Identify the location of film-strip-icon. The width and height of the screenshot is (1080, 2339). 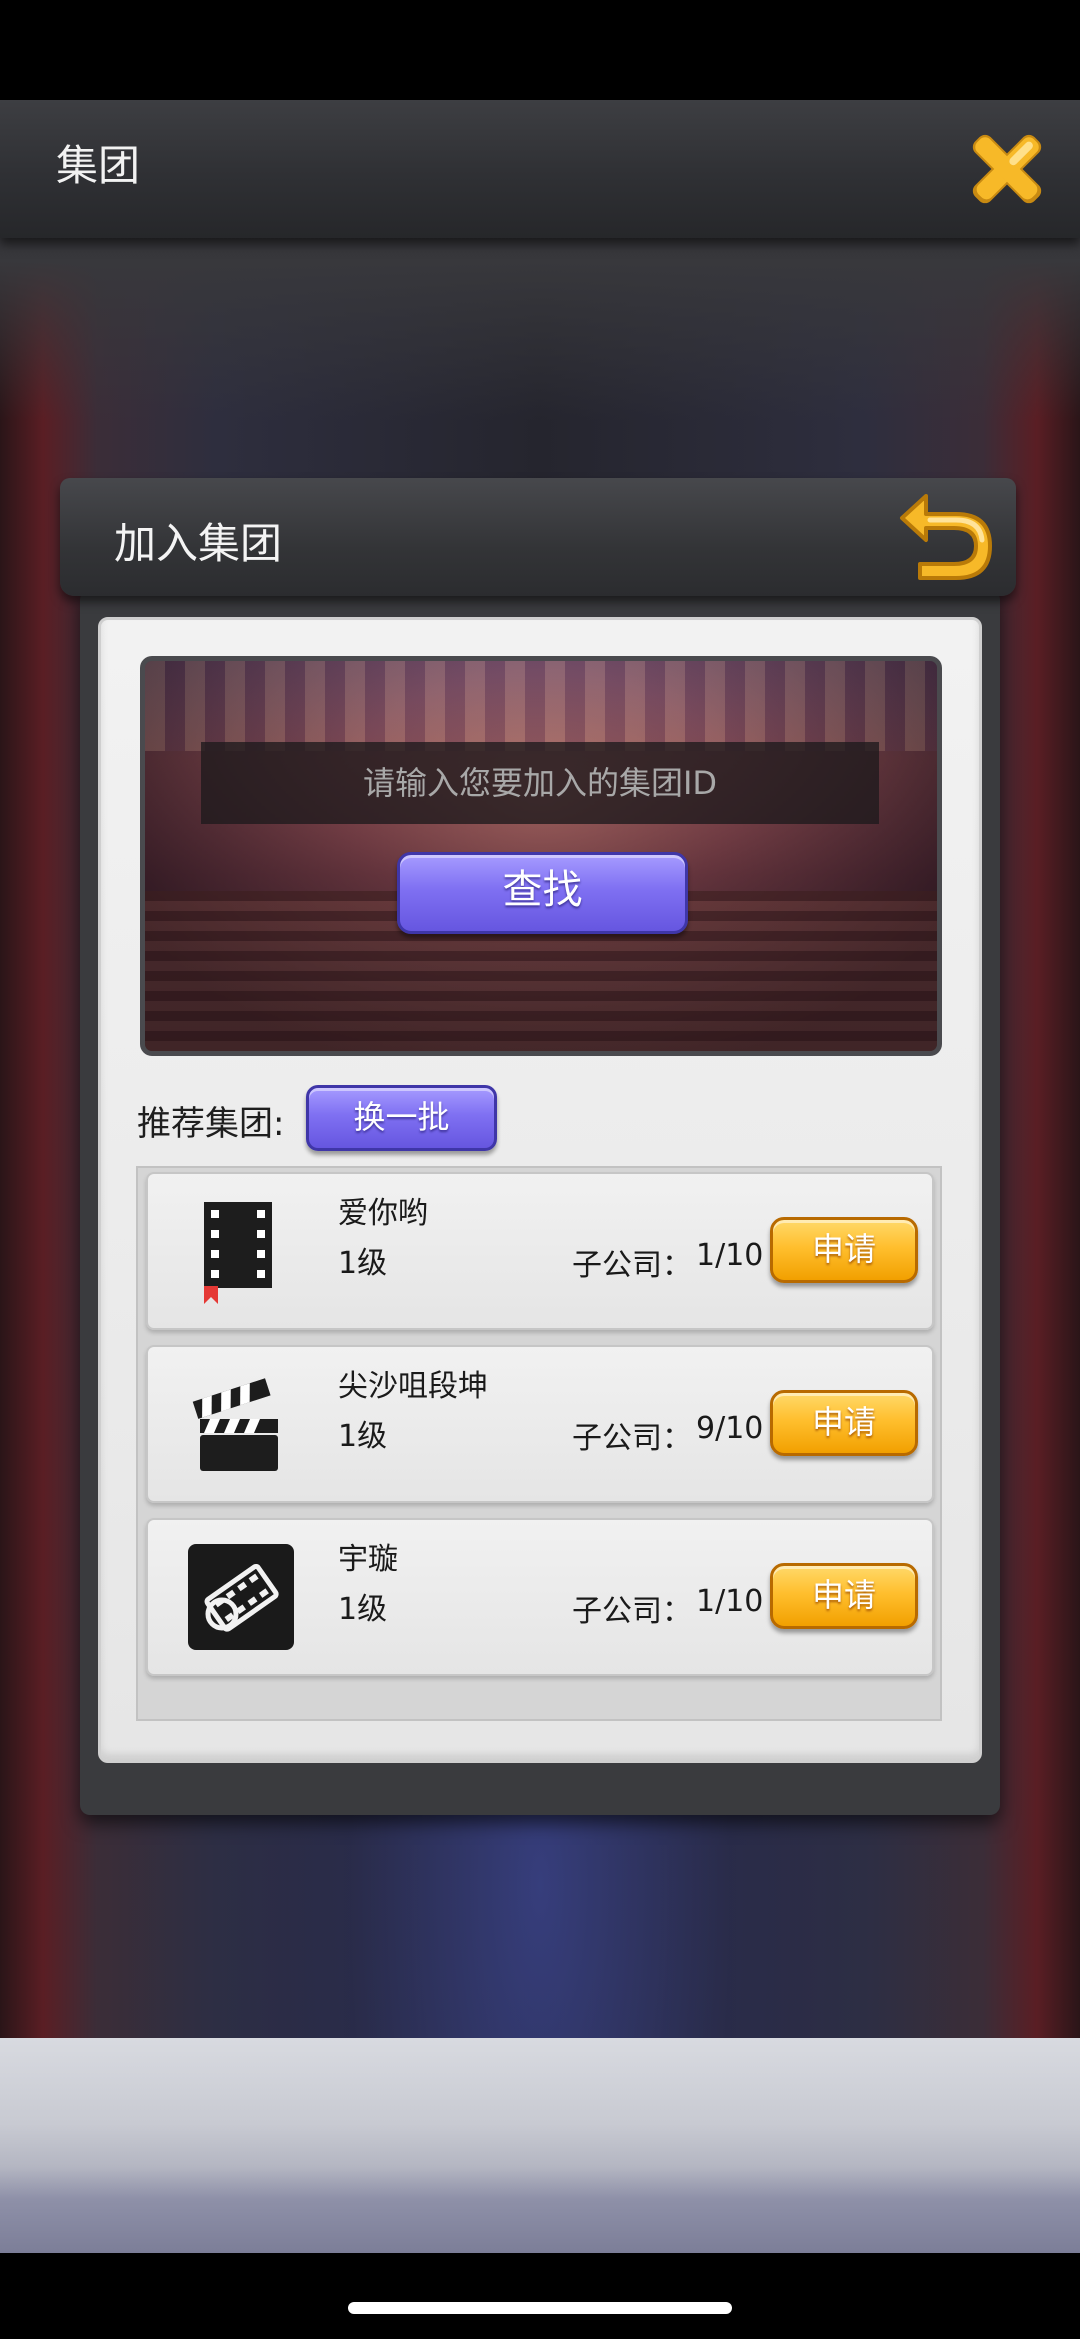
(239, 1251).